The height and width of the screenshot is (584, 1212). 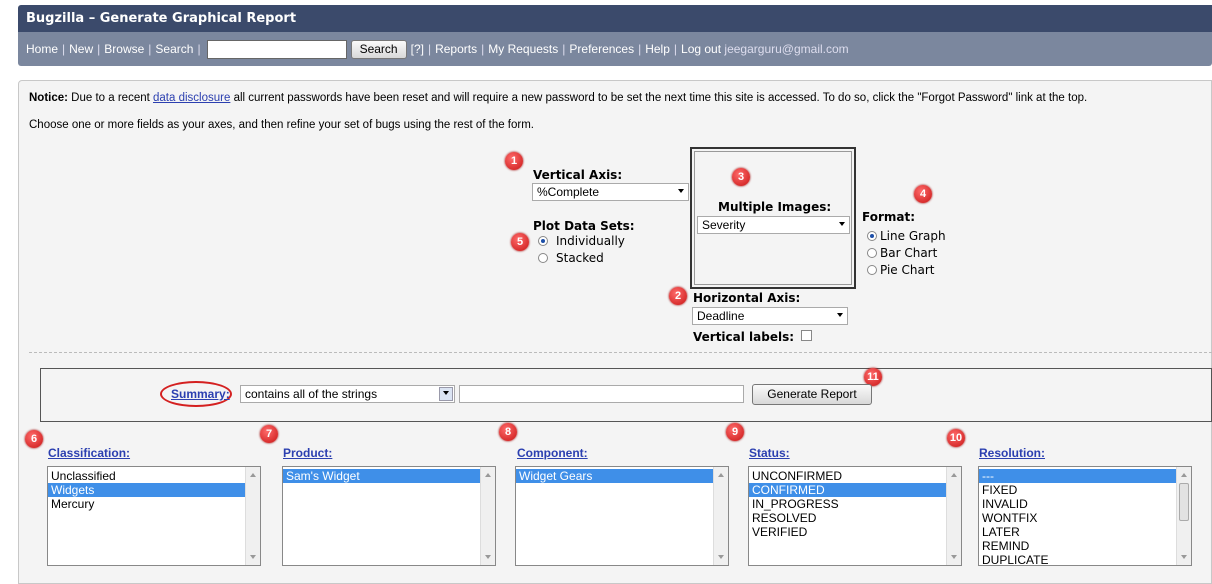 I want to click on multiple-images-value: Severity, so click(x=724, y=225).